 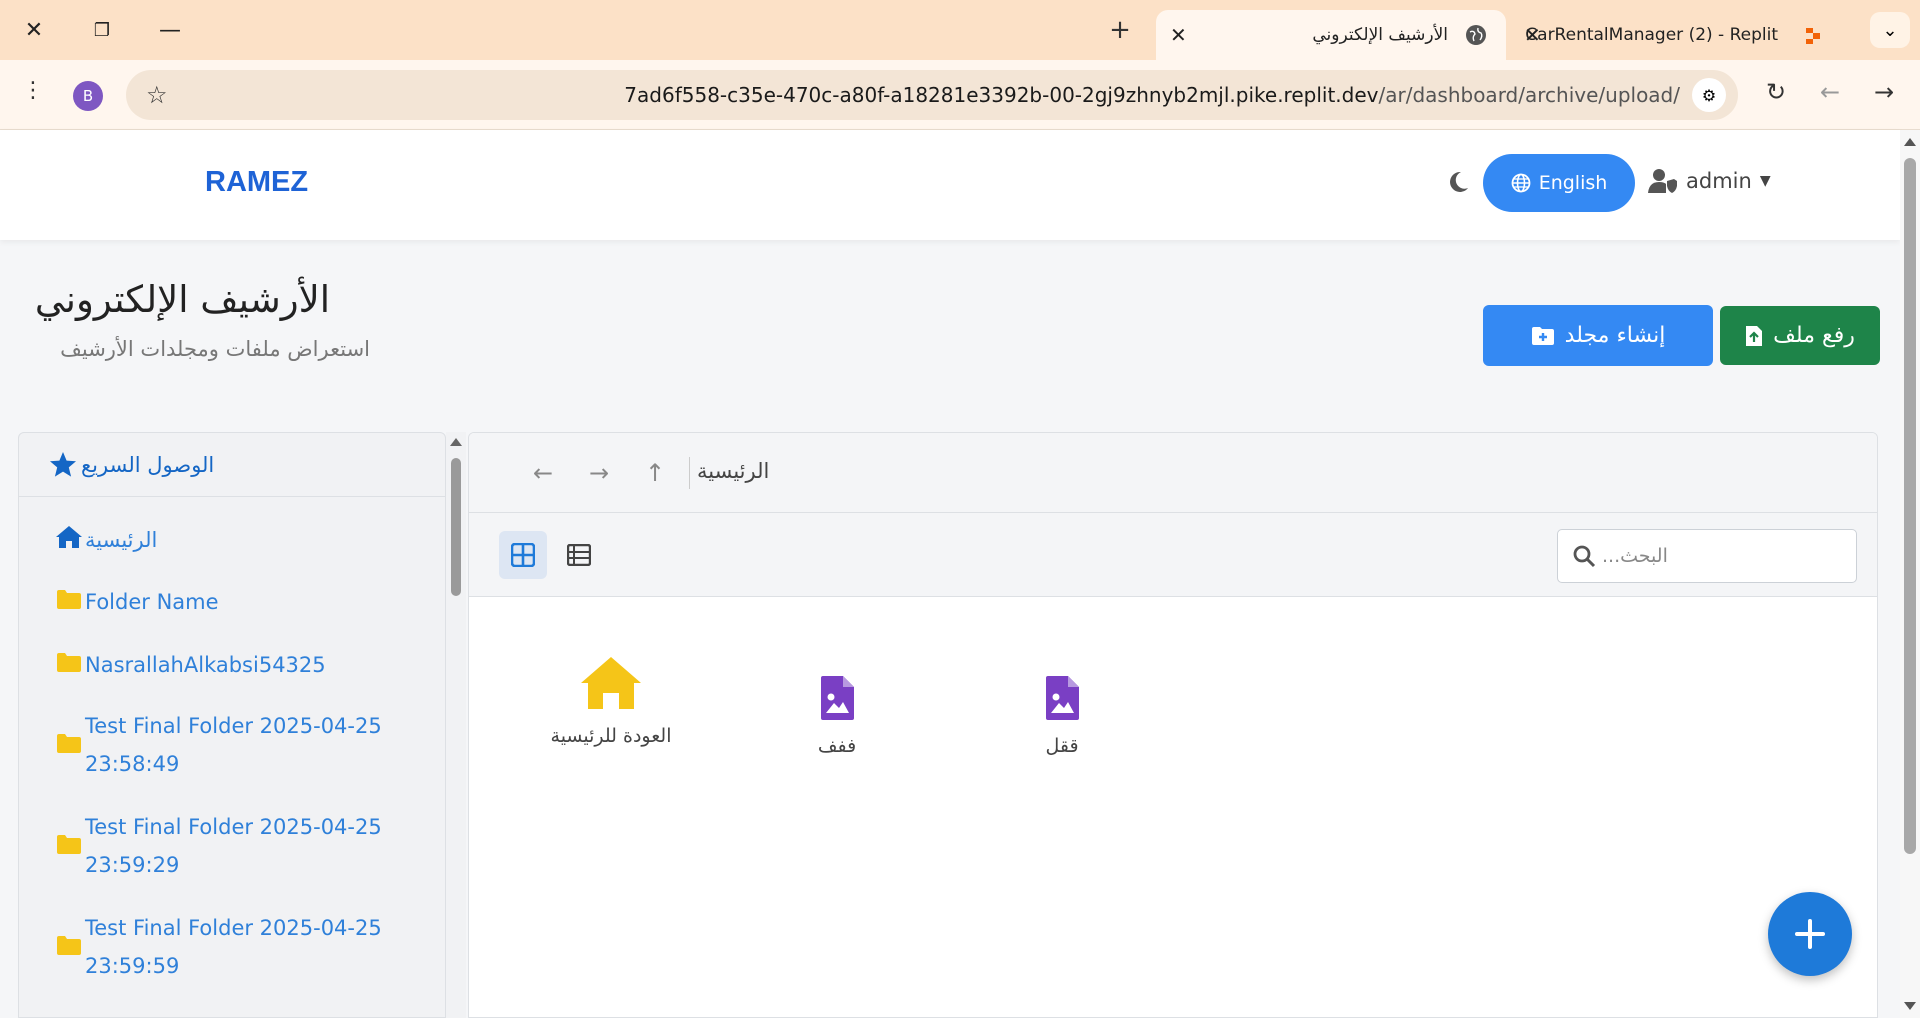 I want to click on browser-back-button: ←, so click(x=543, y=473).